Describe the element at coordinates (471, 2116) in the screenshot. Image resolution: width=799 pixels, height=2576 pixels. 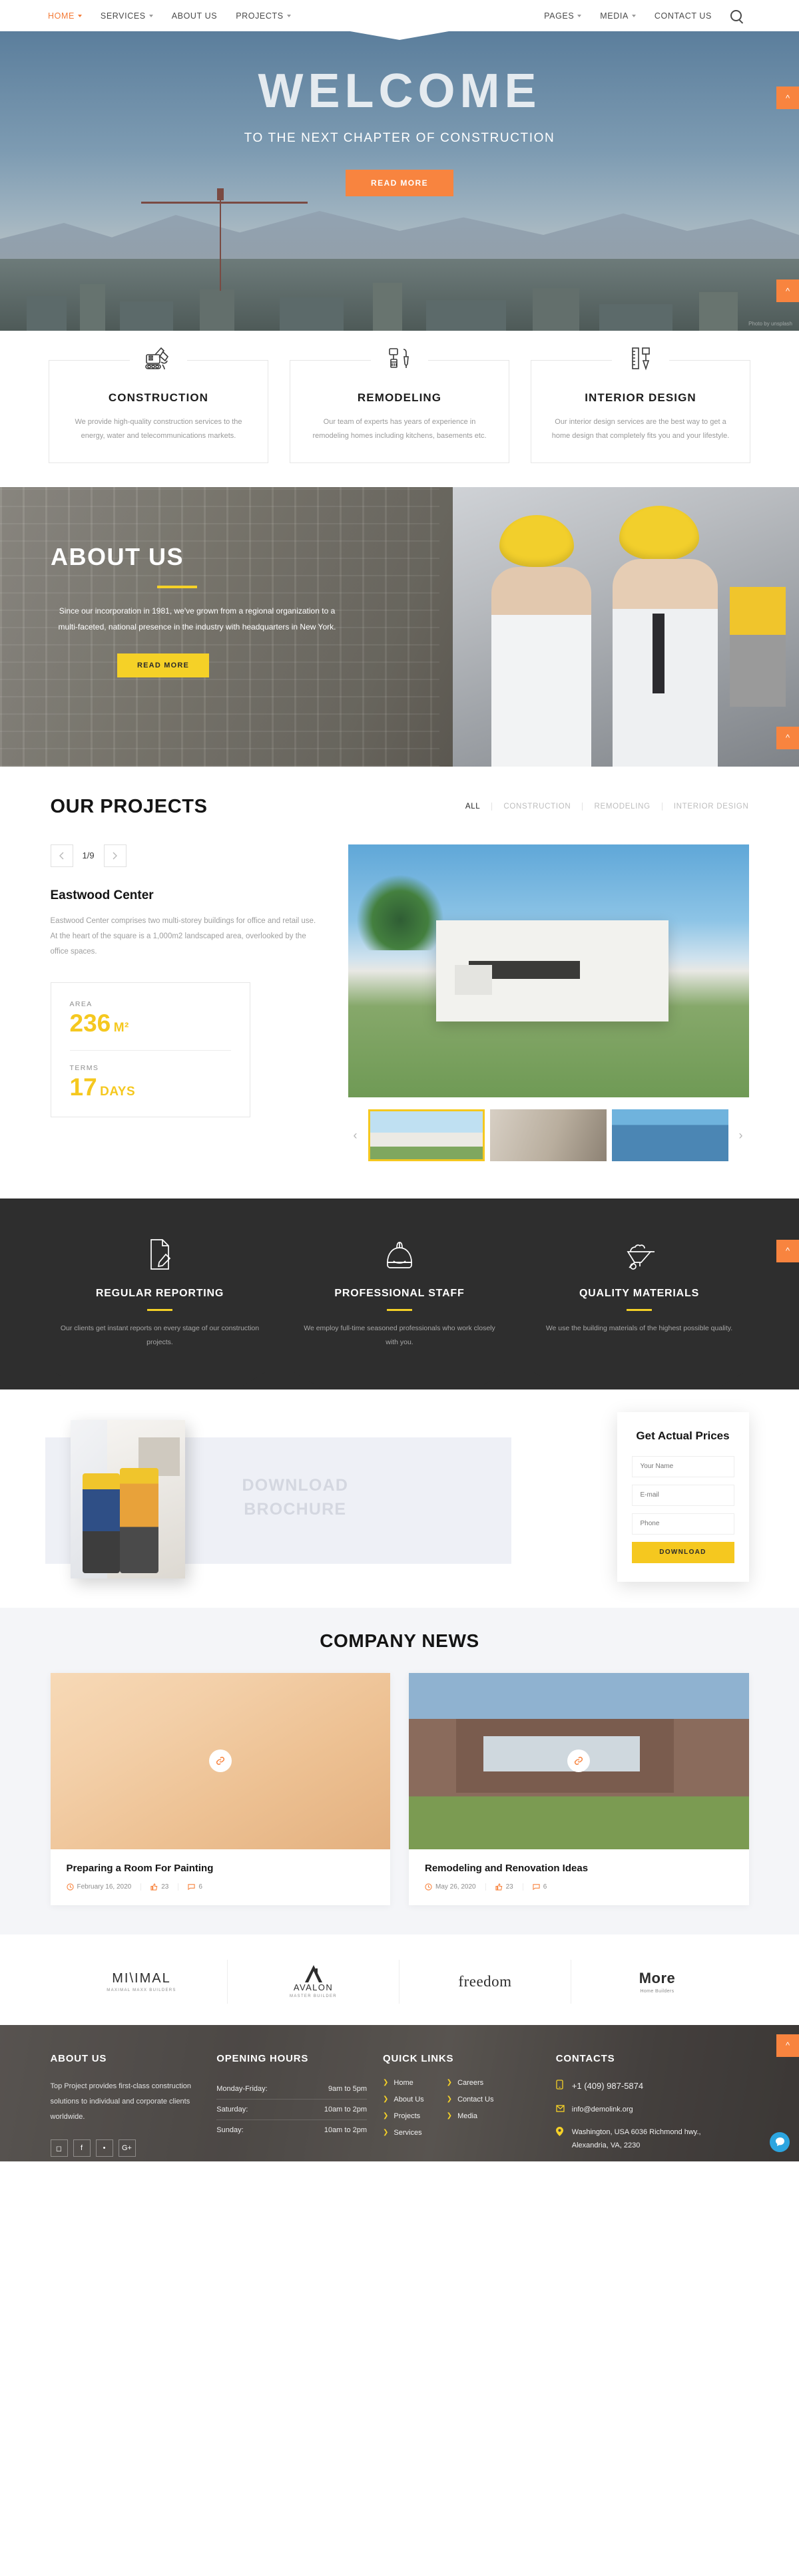
I see `quick-link-media: ❯ Media` at that location.